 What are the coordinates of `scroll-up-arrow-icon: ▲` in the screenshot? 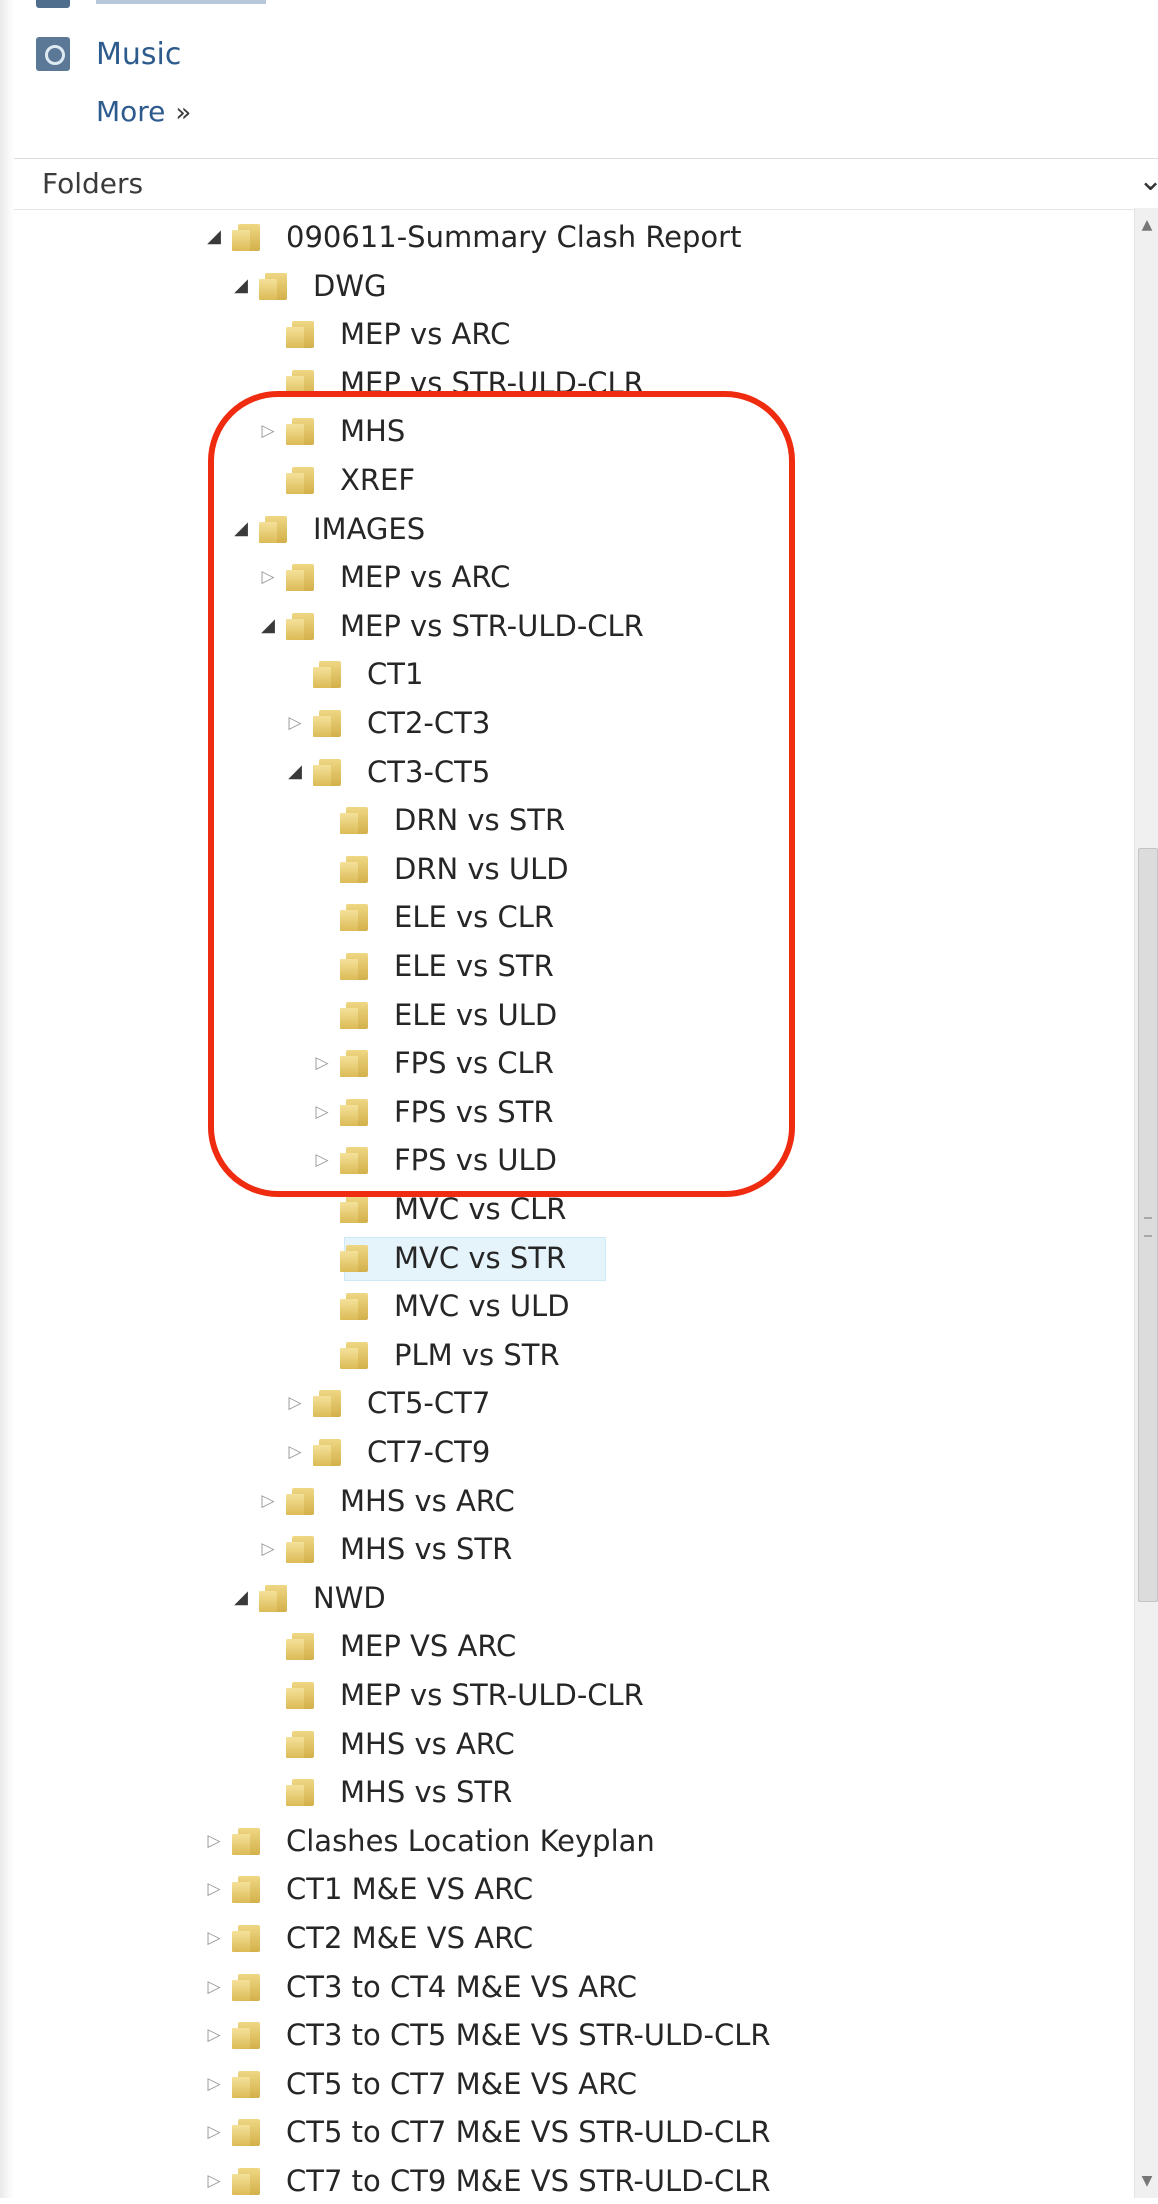 It's located at (1146, 225).